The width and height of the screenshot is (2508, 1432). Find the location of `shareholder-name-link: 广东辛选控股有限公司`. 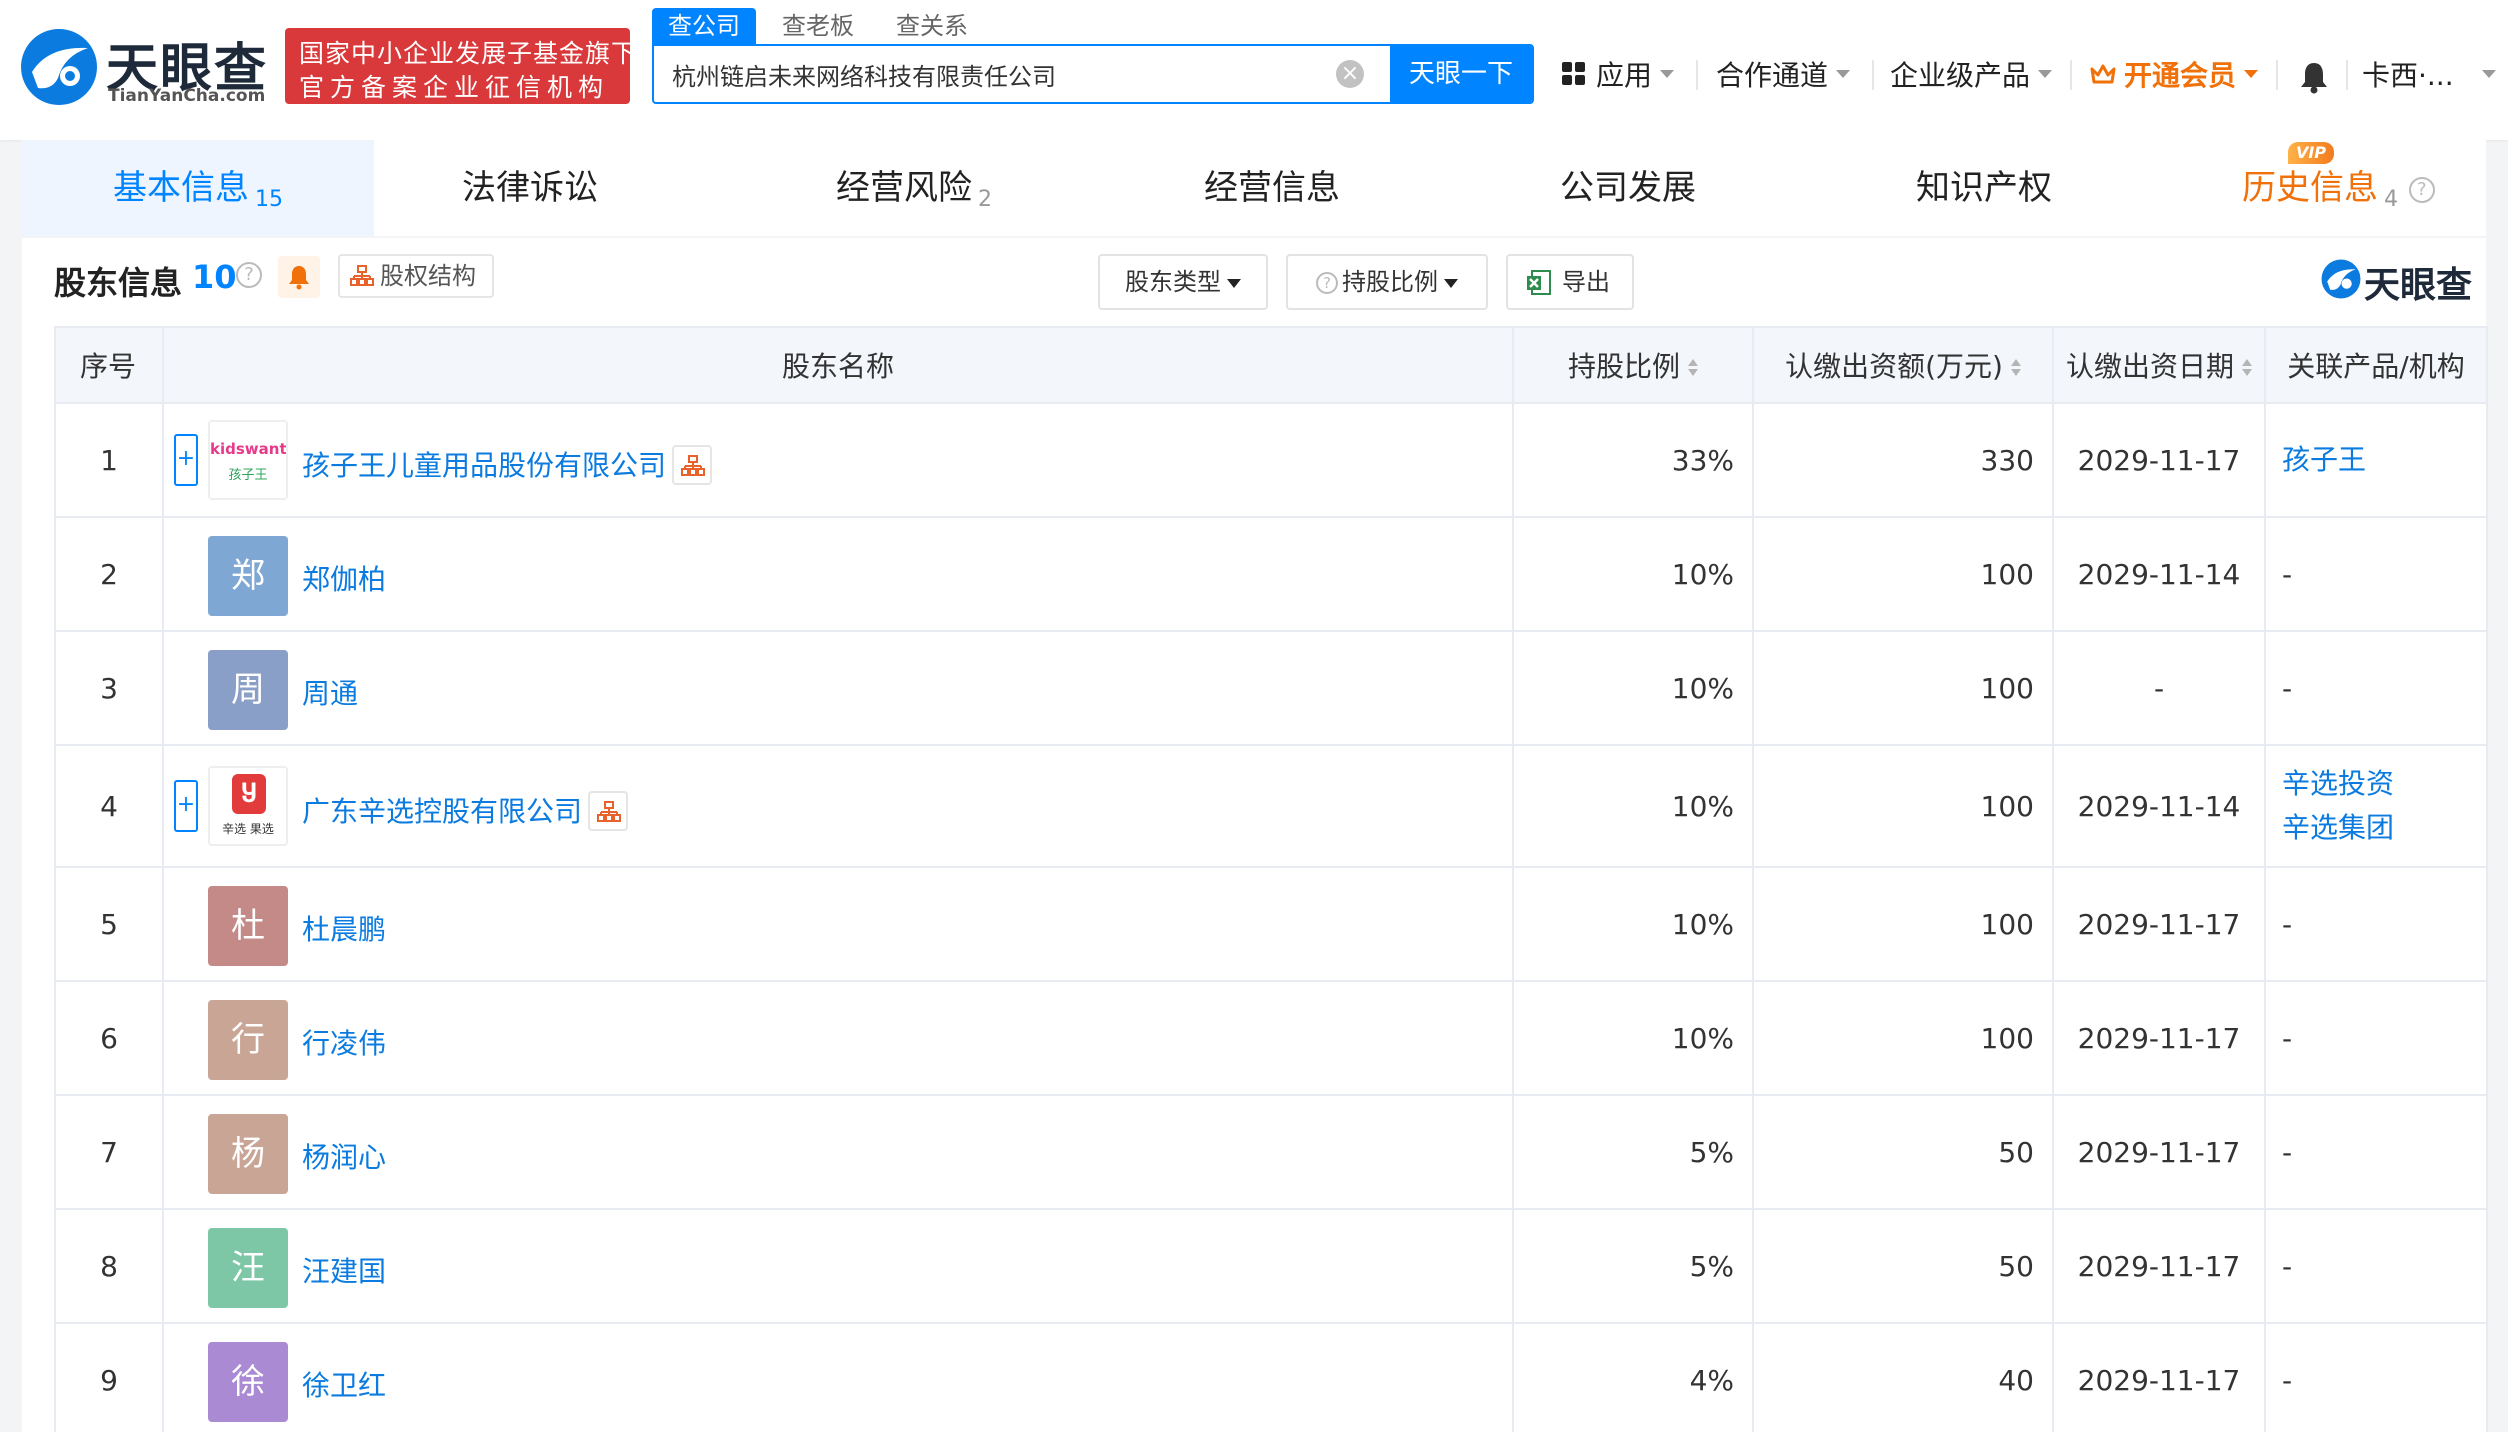

shareholder-name-link: 广东辛选控股有限公司 is located at coordinates (442, 811).